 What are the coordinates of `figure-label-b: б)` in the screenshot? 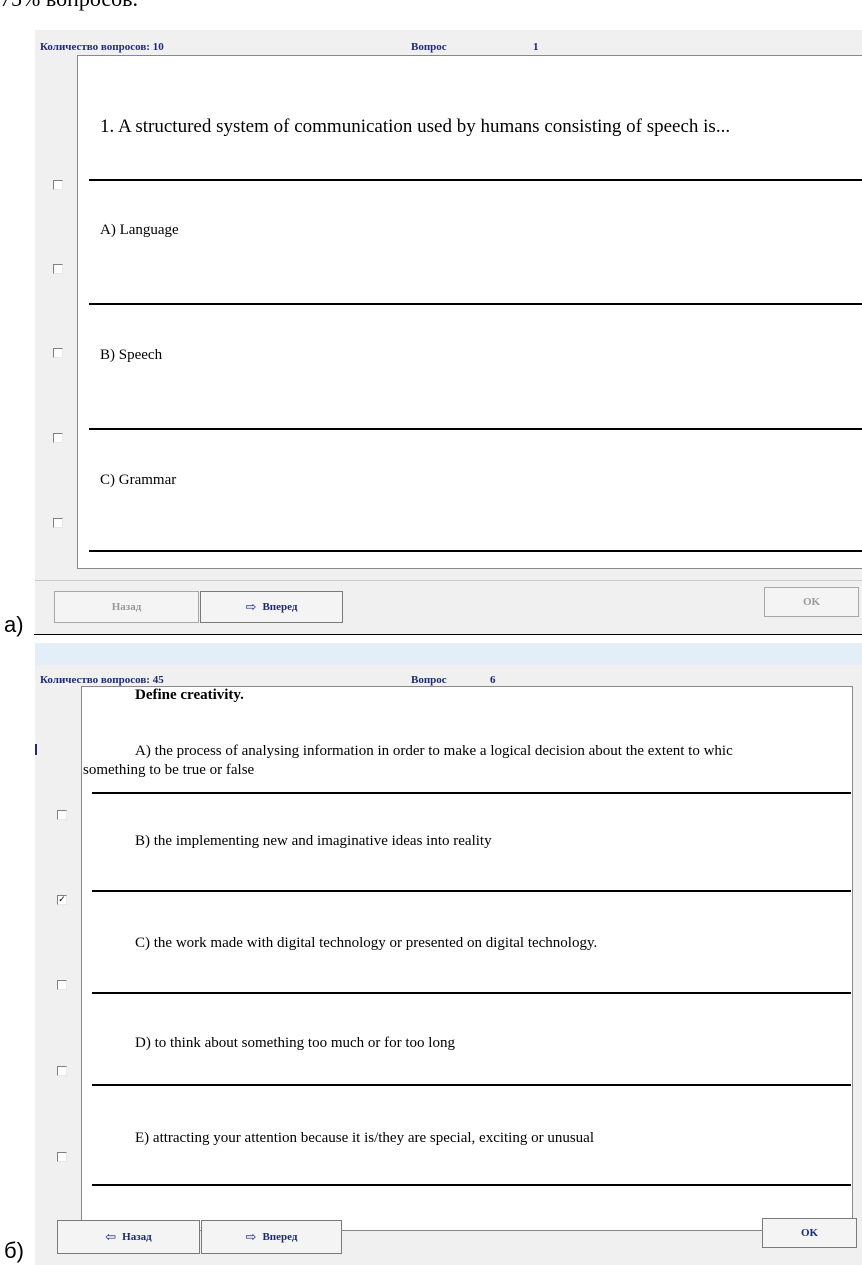 It's located at (14, 1250).